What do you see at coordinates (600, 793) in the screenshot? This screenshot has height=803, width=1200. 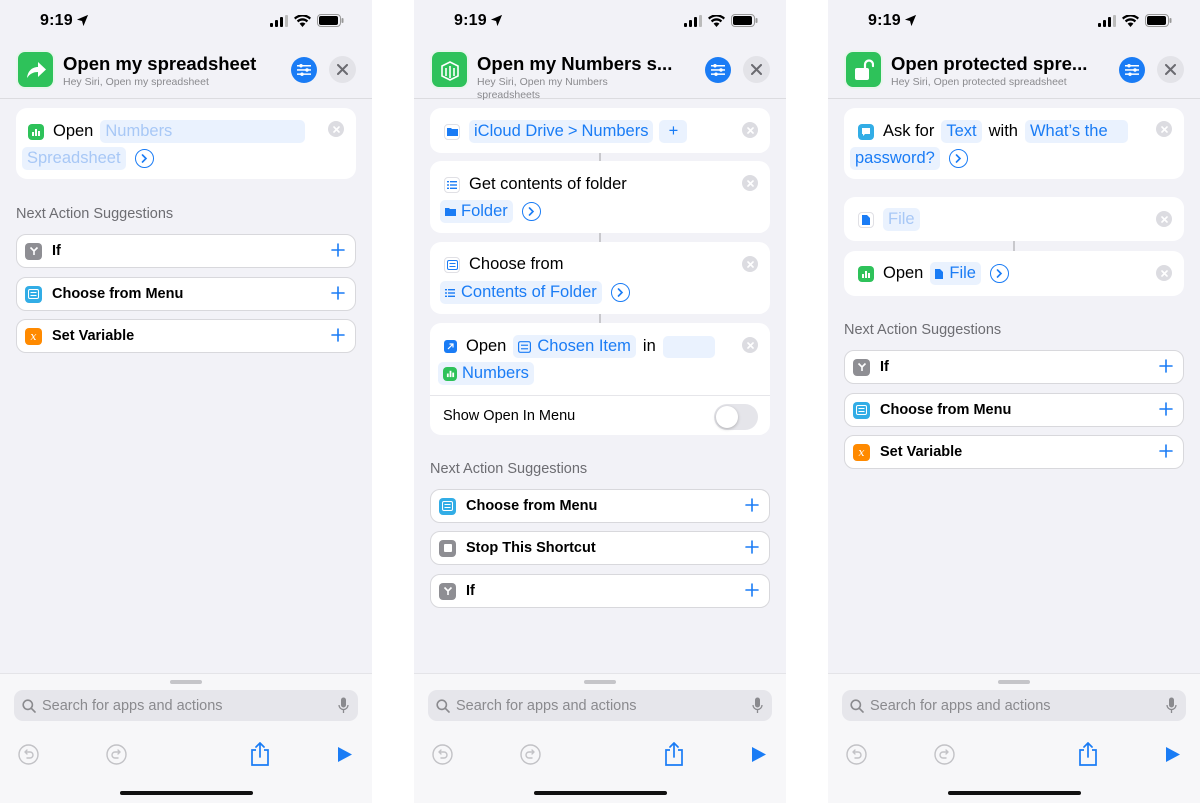 I see `home-indicator` at bounding box center [600, 793].